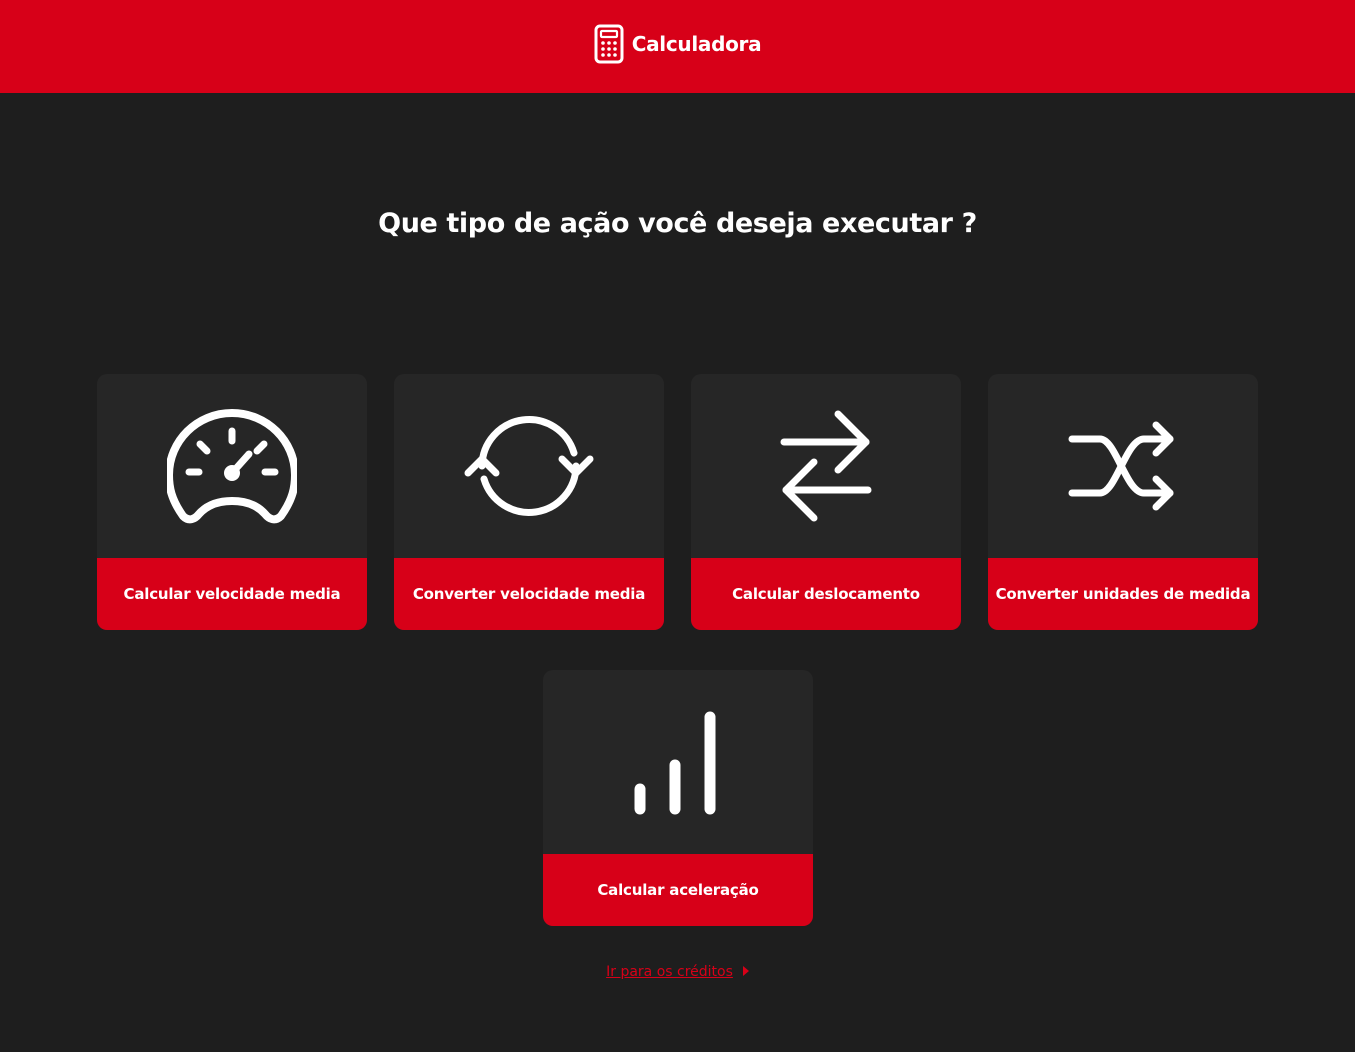  What do you see at coordinates (678, 890) in the screenshot?
I see `card-label: Calcular aceleração` at bounding box center [678, 890].